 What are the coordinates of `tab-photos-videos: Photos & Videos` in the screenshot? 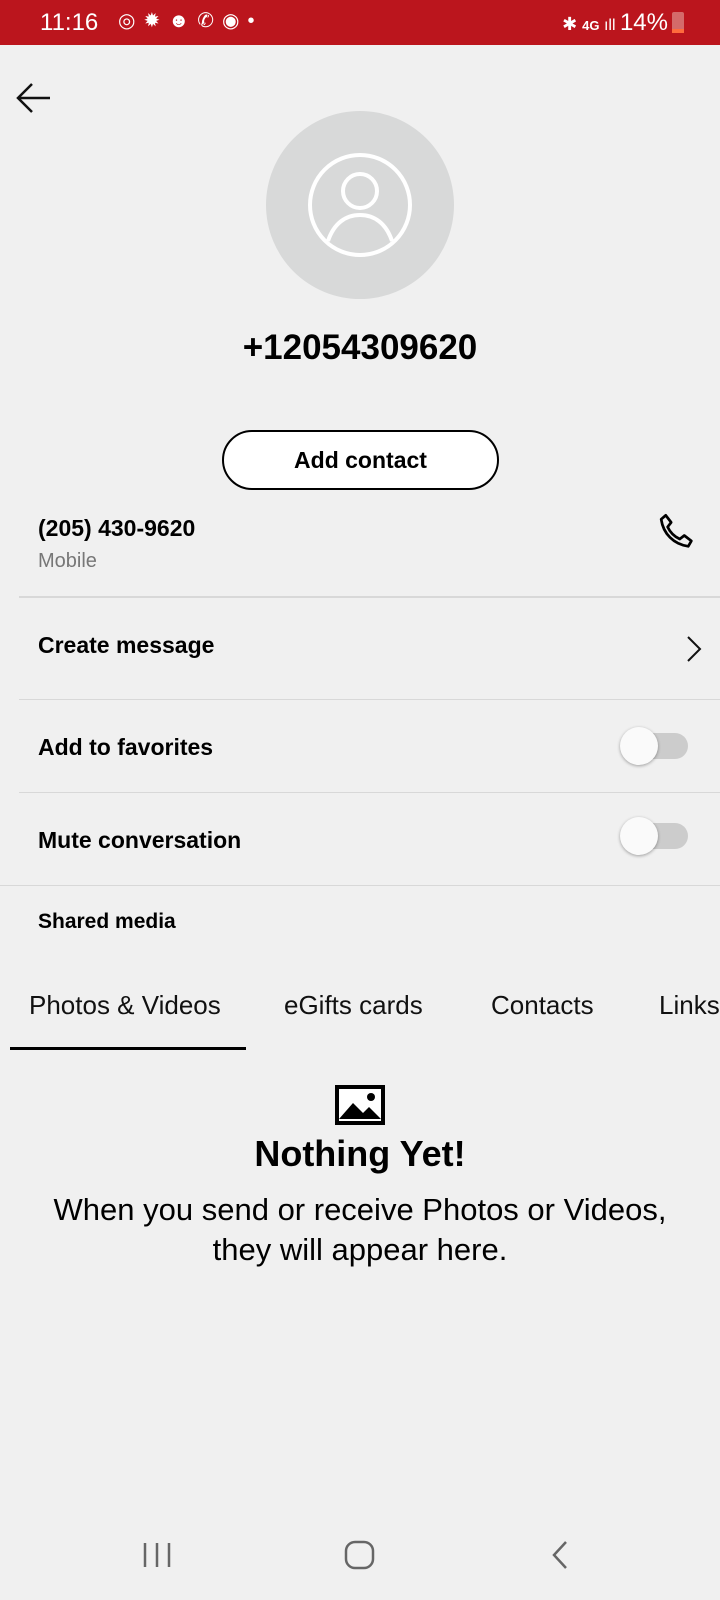 It's located at (125, 1005).